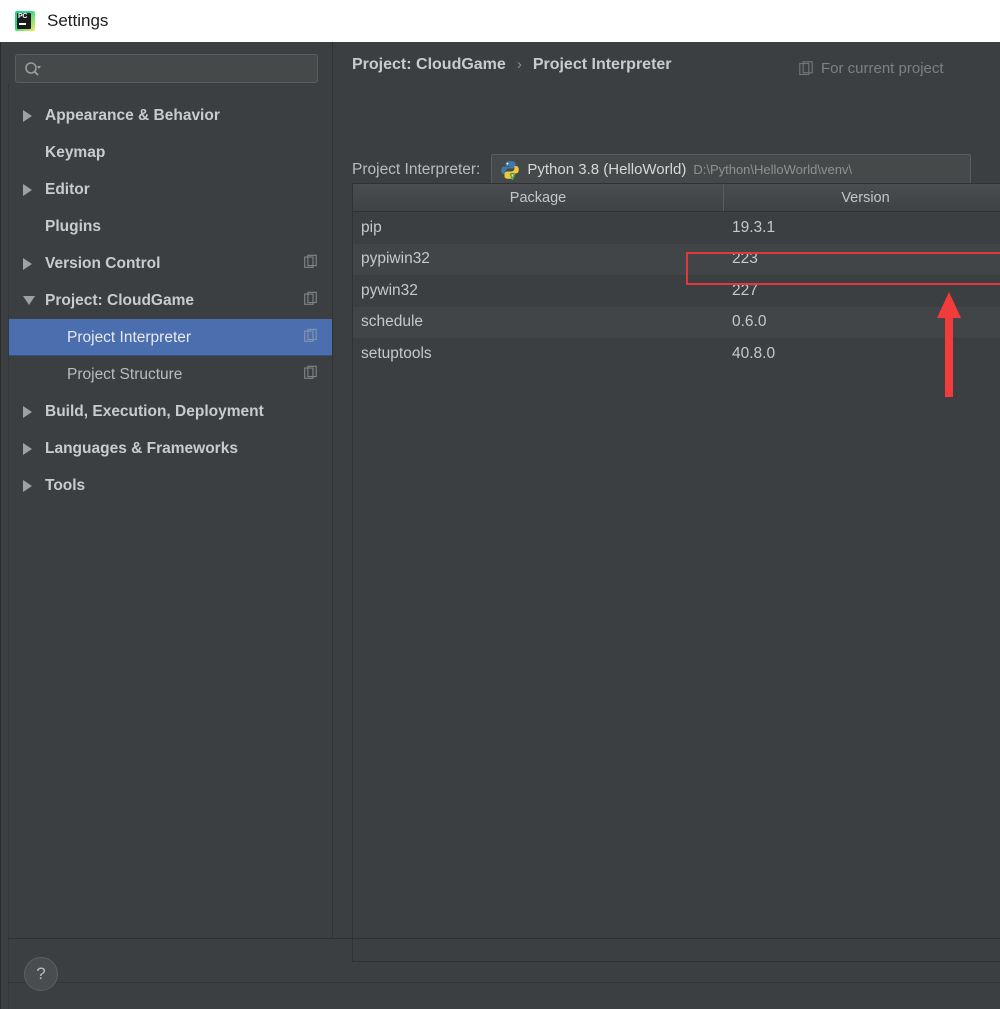 This screenshot has height=1009, width=1000. What do you see at coordinates (170, 189) in the screenshot?
I see `sidebar-item-editor: Editor` at bounding box center [170, 189].